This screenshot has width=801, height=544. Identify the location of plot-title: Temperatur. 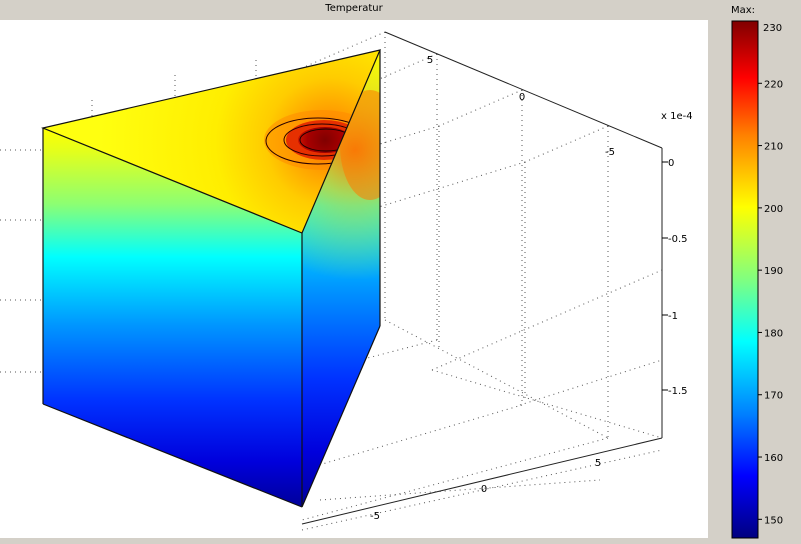
(354, 8).